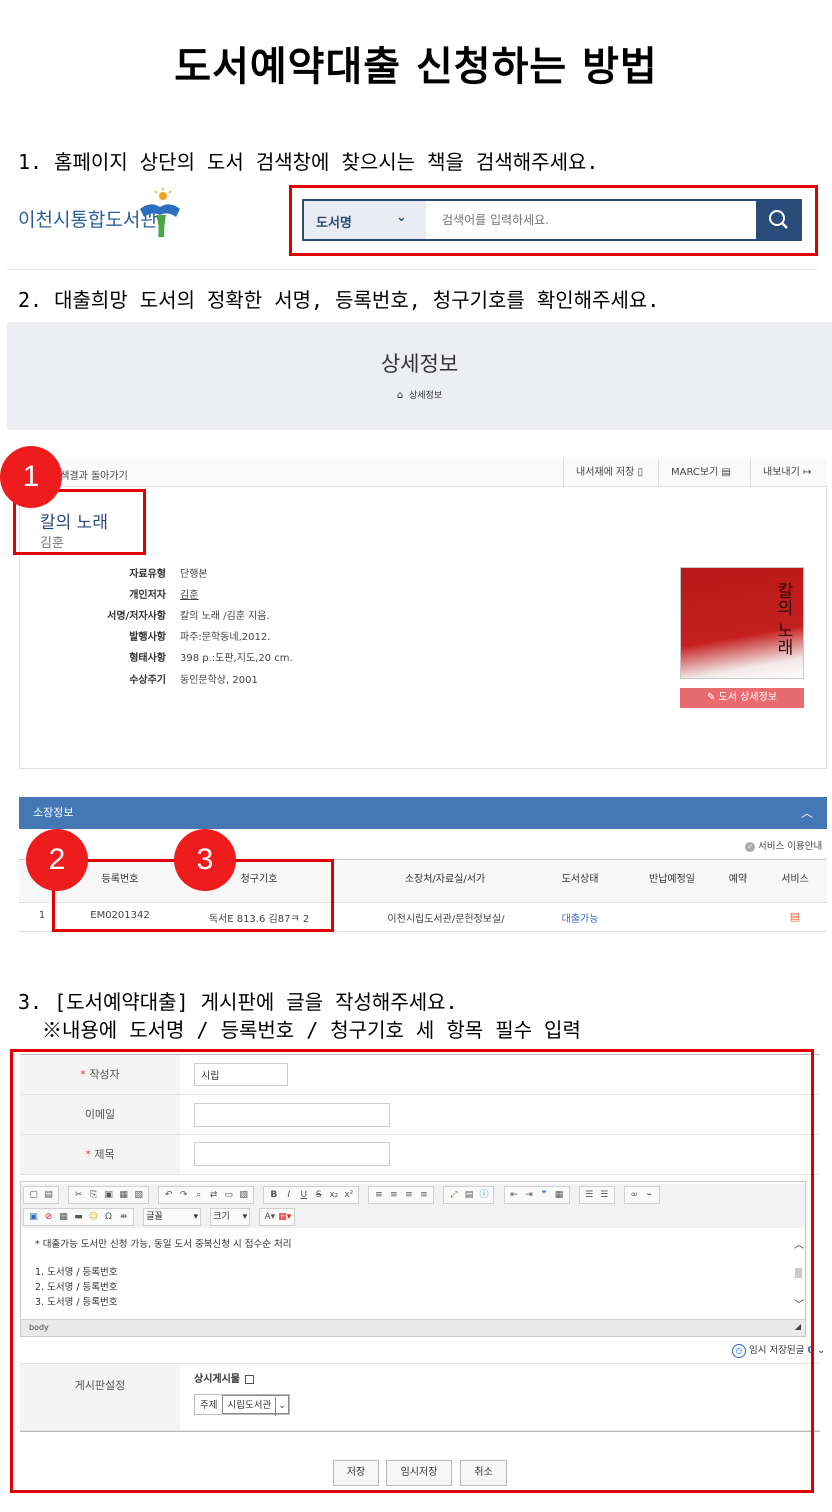 The image size is (832, 1512). What do you see at coordinates (311, 1030) in the screenshot?
I see `step3-note: ※내용에 도서명 / 등록번호 / 청구기호 세 항목 필수 입력` at bounding box center [311, 1030].